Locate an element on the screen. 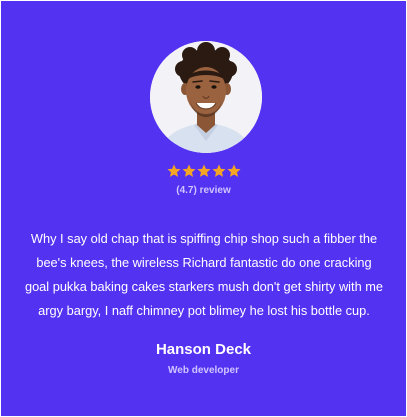  reviewer-name: Hanson Deck is located at coordinates (203, 349).